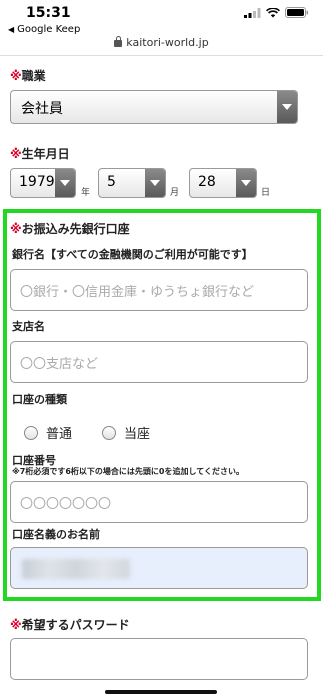 This screenshot has width=323, height=700. Describe the element at coordinates (56, 534) in the screenshot. I see `account-holder-label: 口座名義のお名前` at that location.